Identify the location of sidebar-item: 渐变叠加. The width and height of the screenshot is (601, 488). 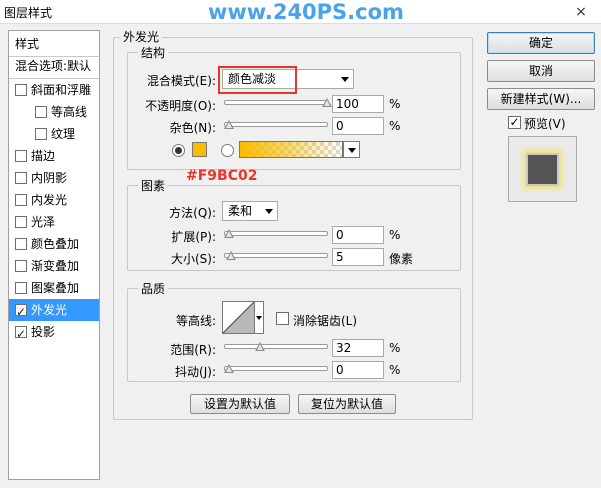
(54, 266).